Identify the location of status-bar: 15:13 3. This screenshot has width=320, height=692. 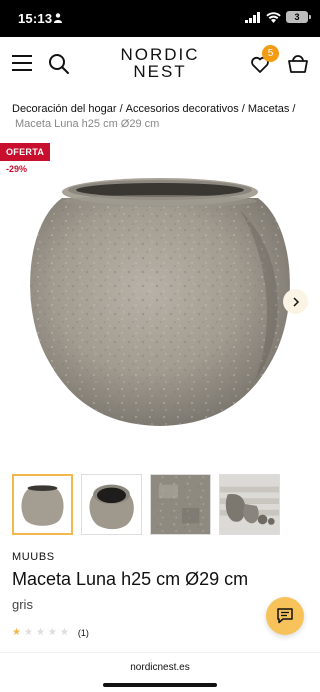
(160, 18).